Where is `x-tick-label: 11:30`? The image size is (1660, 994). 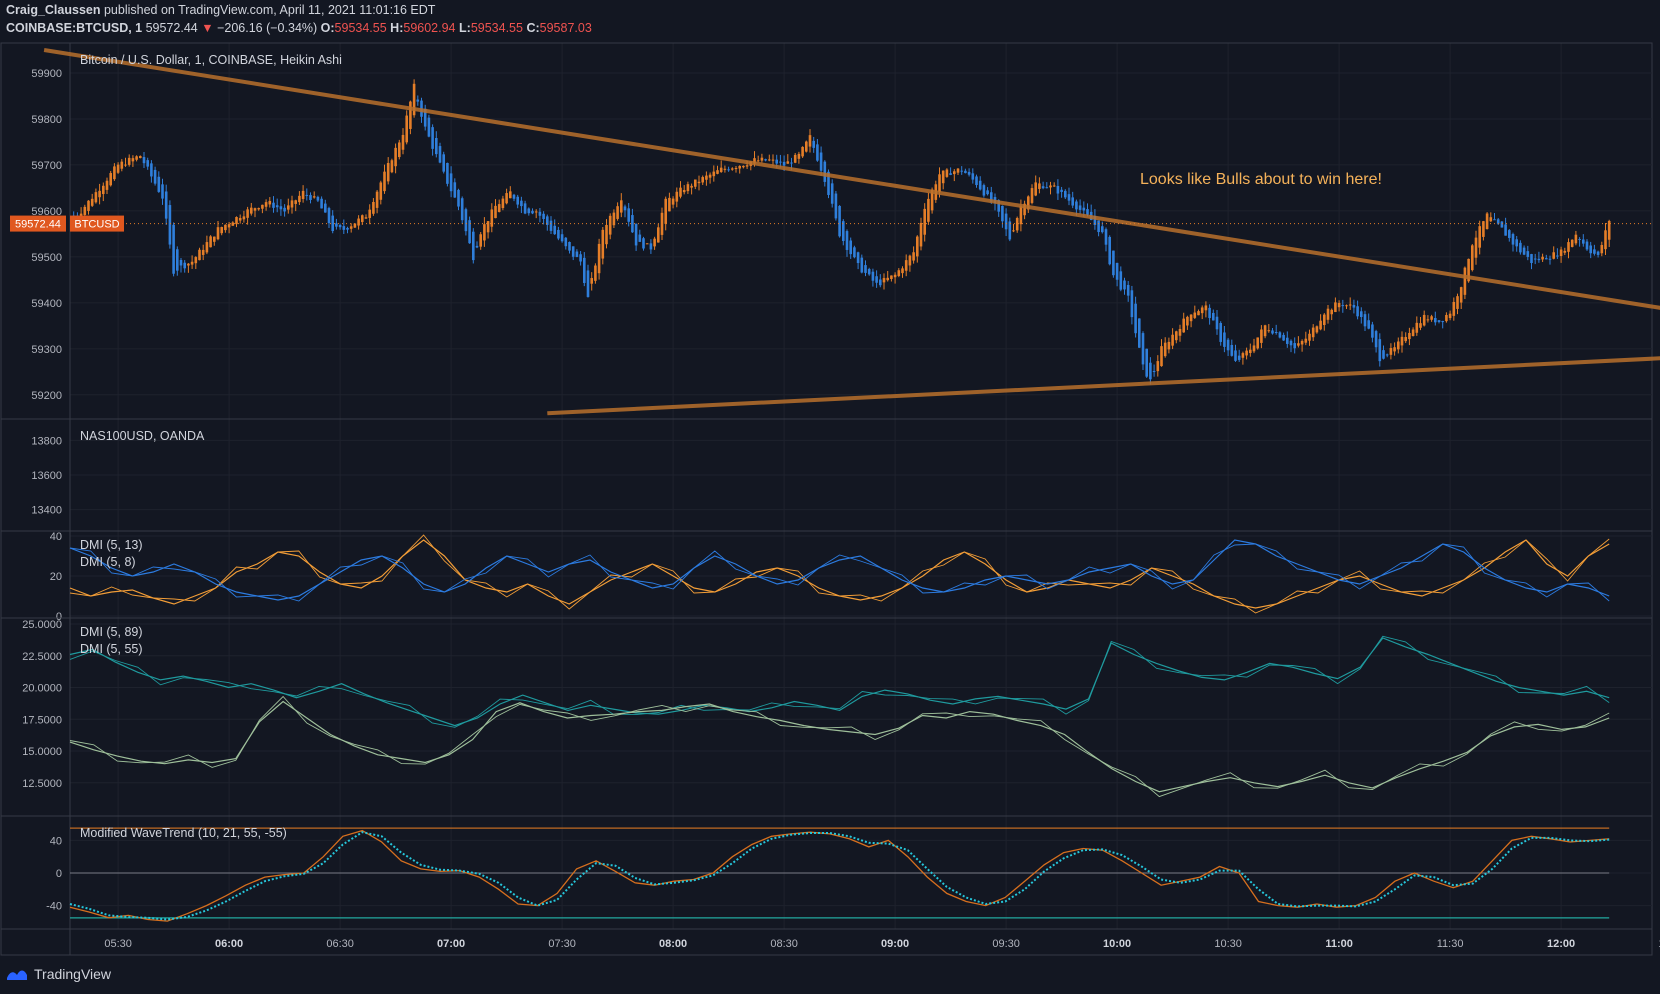 x-tick-label: 11:30 is located at coordinates (1450, 944).